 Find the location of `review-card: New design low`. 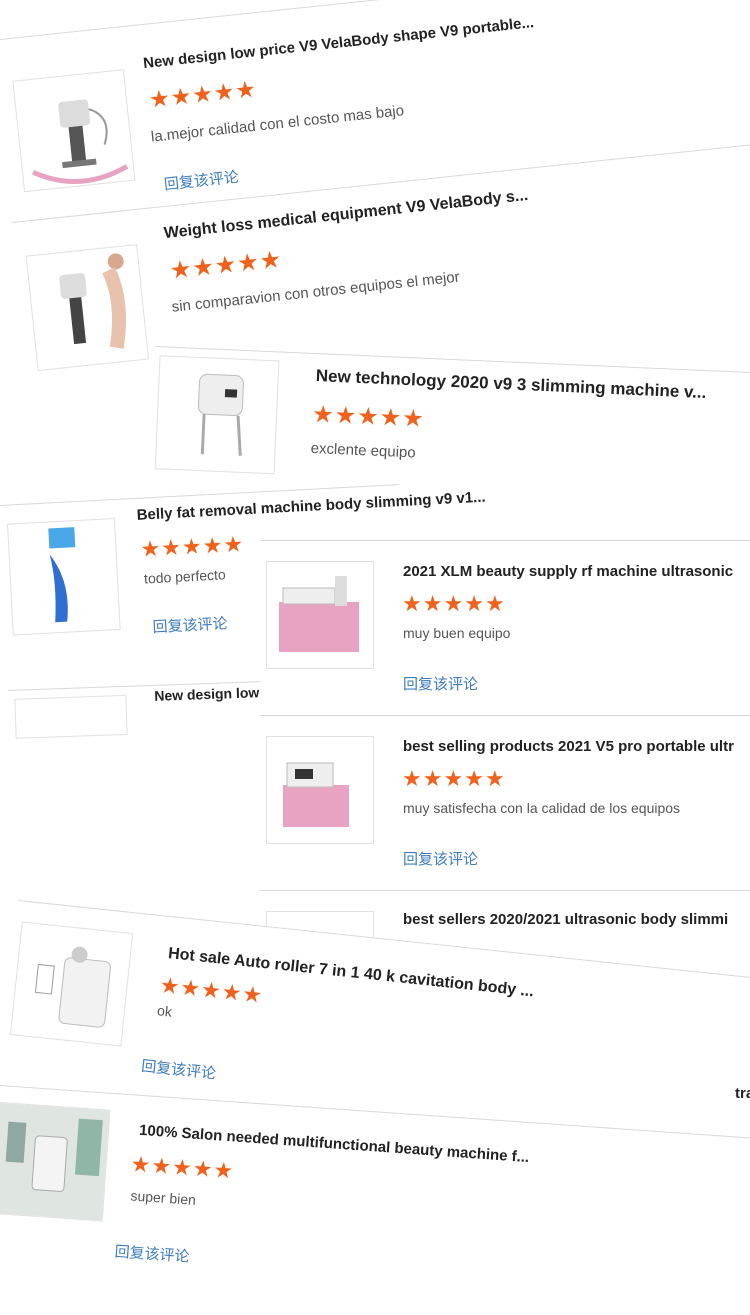

review-card: New design low is located at coordinates (139, 715).